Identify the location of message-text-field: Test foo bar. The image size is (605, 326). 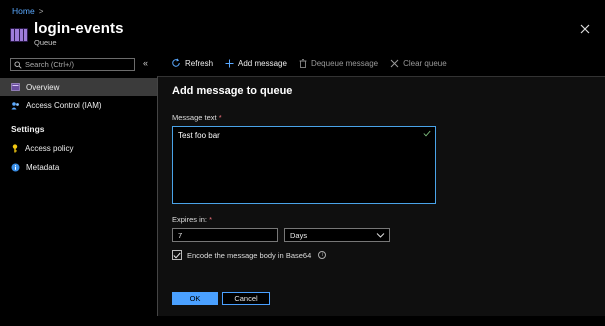
(304, 165).